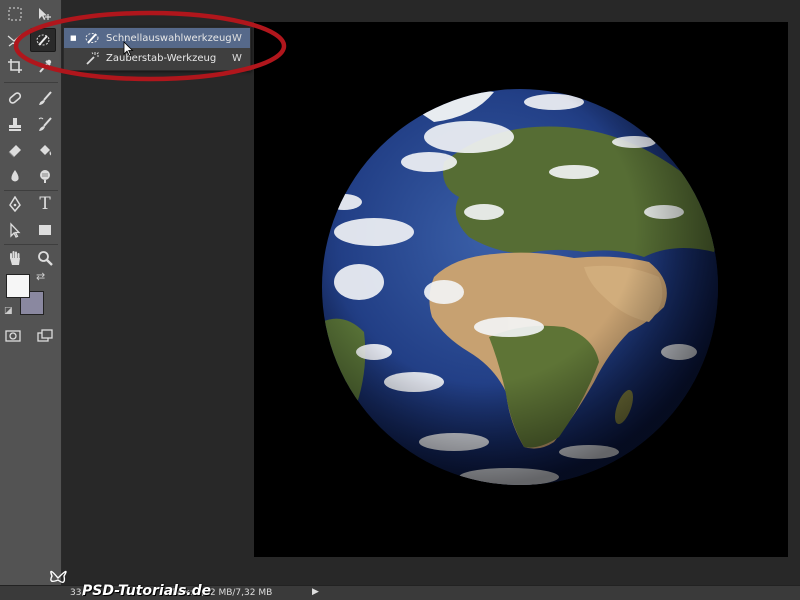  I want to click on history-brush-tool-icon, so click(45, 124).